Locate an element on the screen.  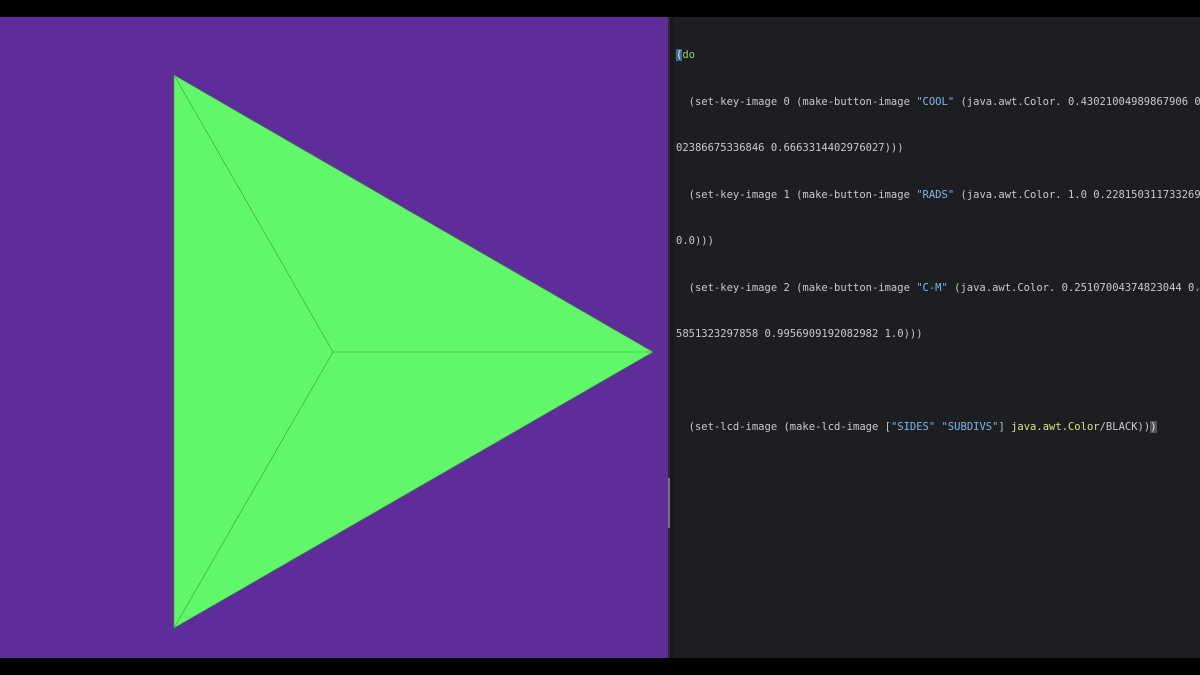
string-literal: "COOL" is located at coordinates (935, 101).